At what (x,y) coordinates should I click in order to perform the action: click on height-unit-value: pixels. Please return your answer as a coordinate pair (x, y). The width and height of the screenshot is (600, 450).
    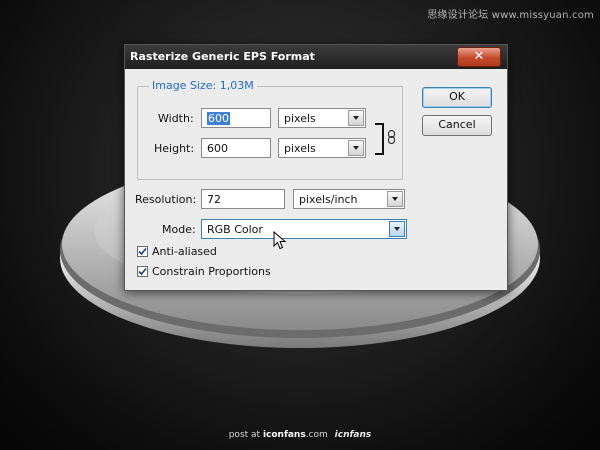
    Looking at the image, I should click on (300, 148).